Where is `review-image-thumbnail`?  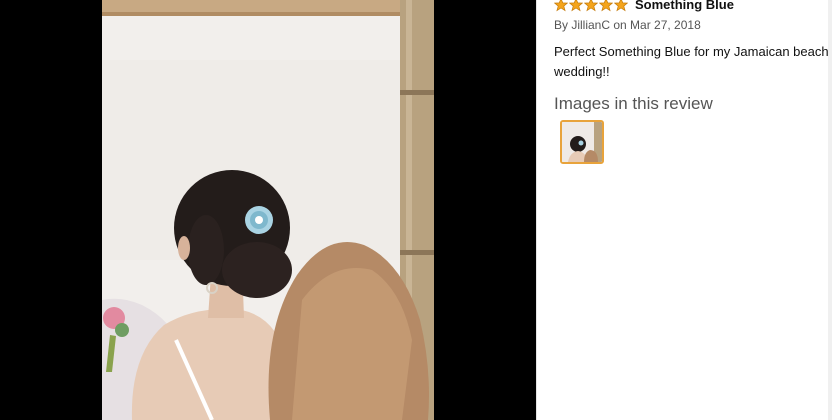 review-image-thumbnail is located at coordinates (582, 142).